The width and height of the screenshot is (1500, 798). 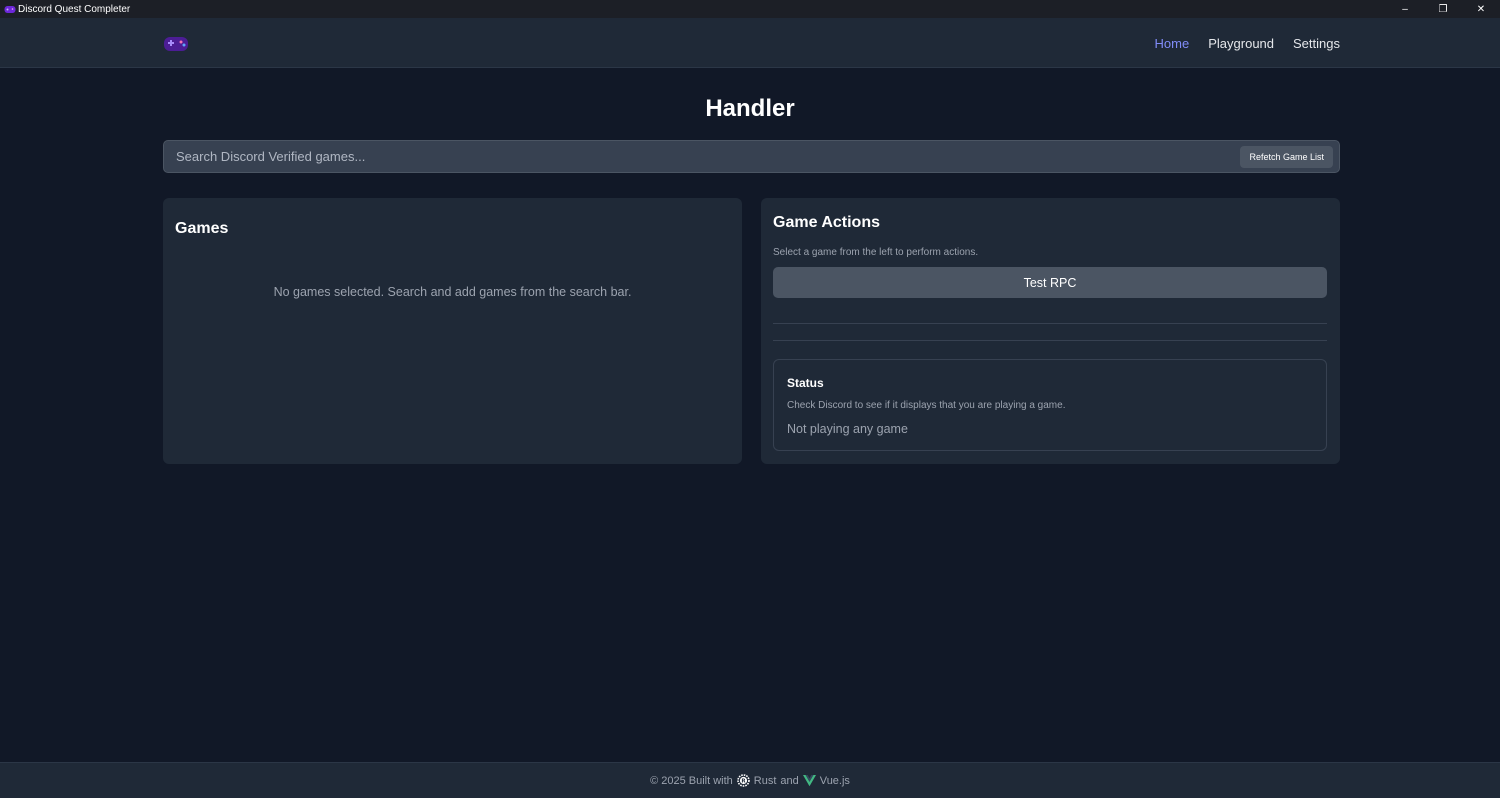 What do you see at coordinates (691, 780) in the screenshot?
I see `footer-prefix: © 2025 Built with` at bounding box center [691, 780].